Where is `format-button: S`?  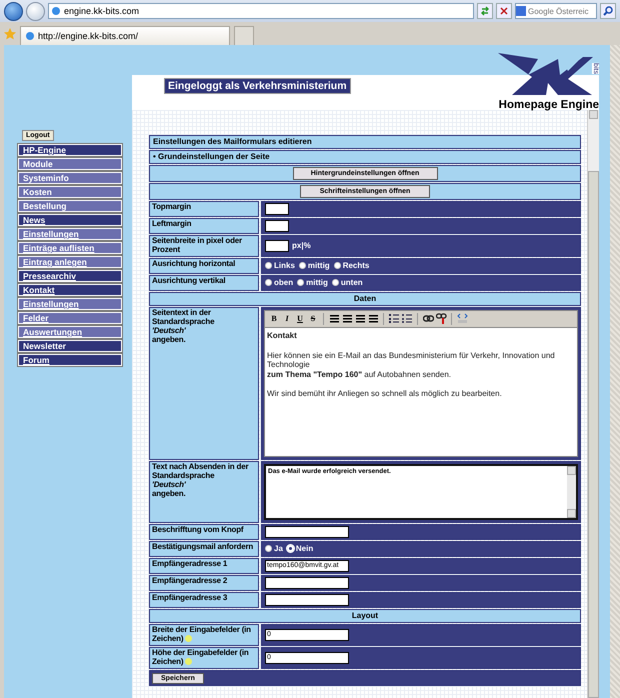
format-button: S is located at coordinates (313, 318).